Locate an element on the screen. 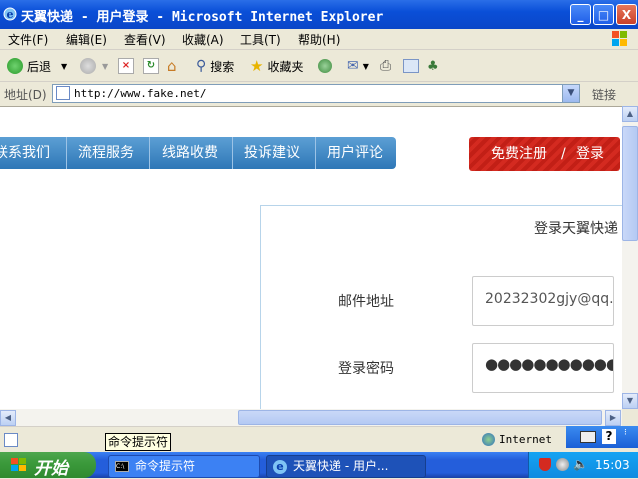 The image size is (638, 479). home-icon: ⌂ is located at coordinates (172, 66).